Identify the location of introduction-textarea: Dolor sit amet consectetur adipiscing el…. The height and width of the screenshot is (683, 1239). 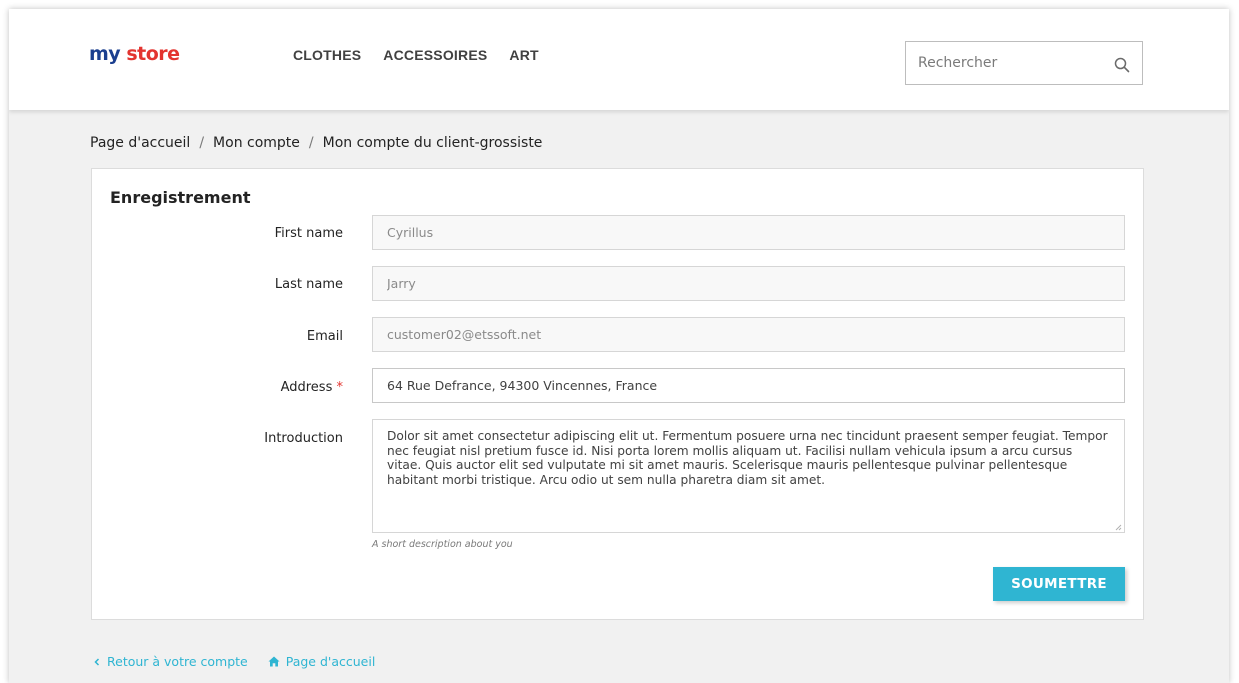
(748, 476).